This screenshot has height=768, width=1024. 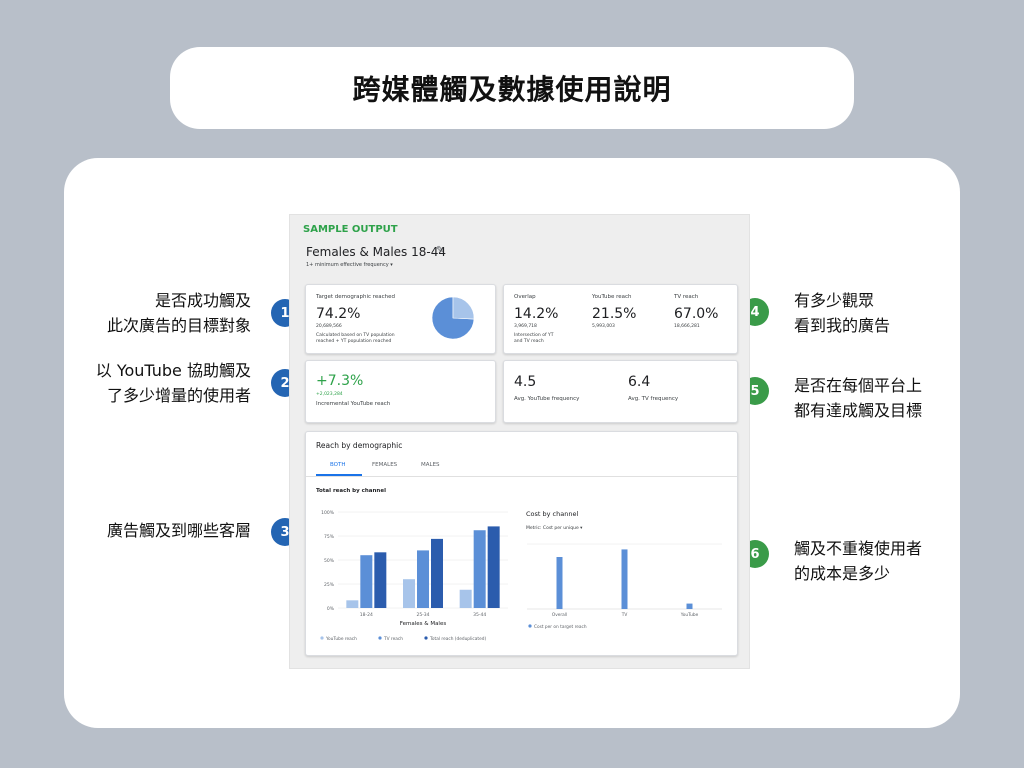 What do you see at coordinates (350, 229) in the screenshot?
I see `sample-output-label: SAMPLE OUTPUT` at bounding box center [350, 229].